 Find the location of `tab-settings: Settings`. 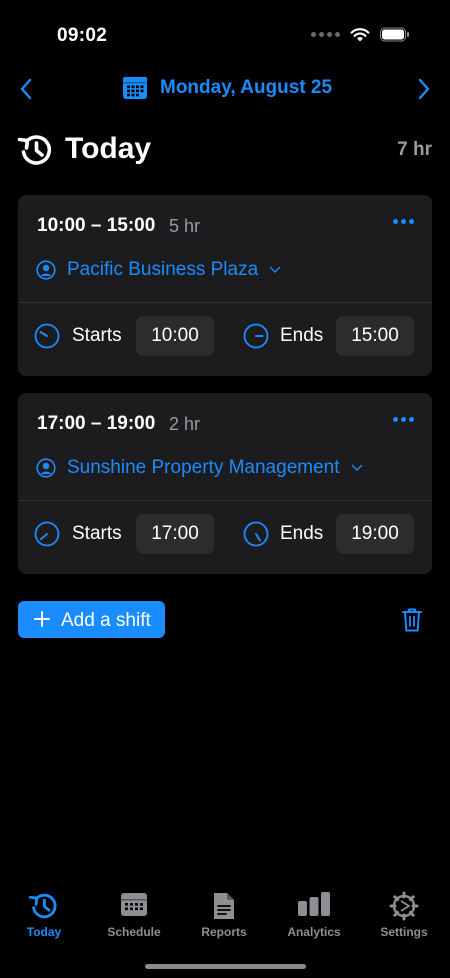

tab-settings: Settings is located at coordinates (404, 916).